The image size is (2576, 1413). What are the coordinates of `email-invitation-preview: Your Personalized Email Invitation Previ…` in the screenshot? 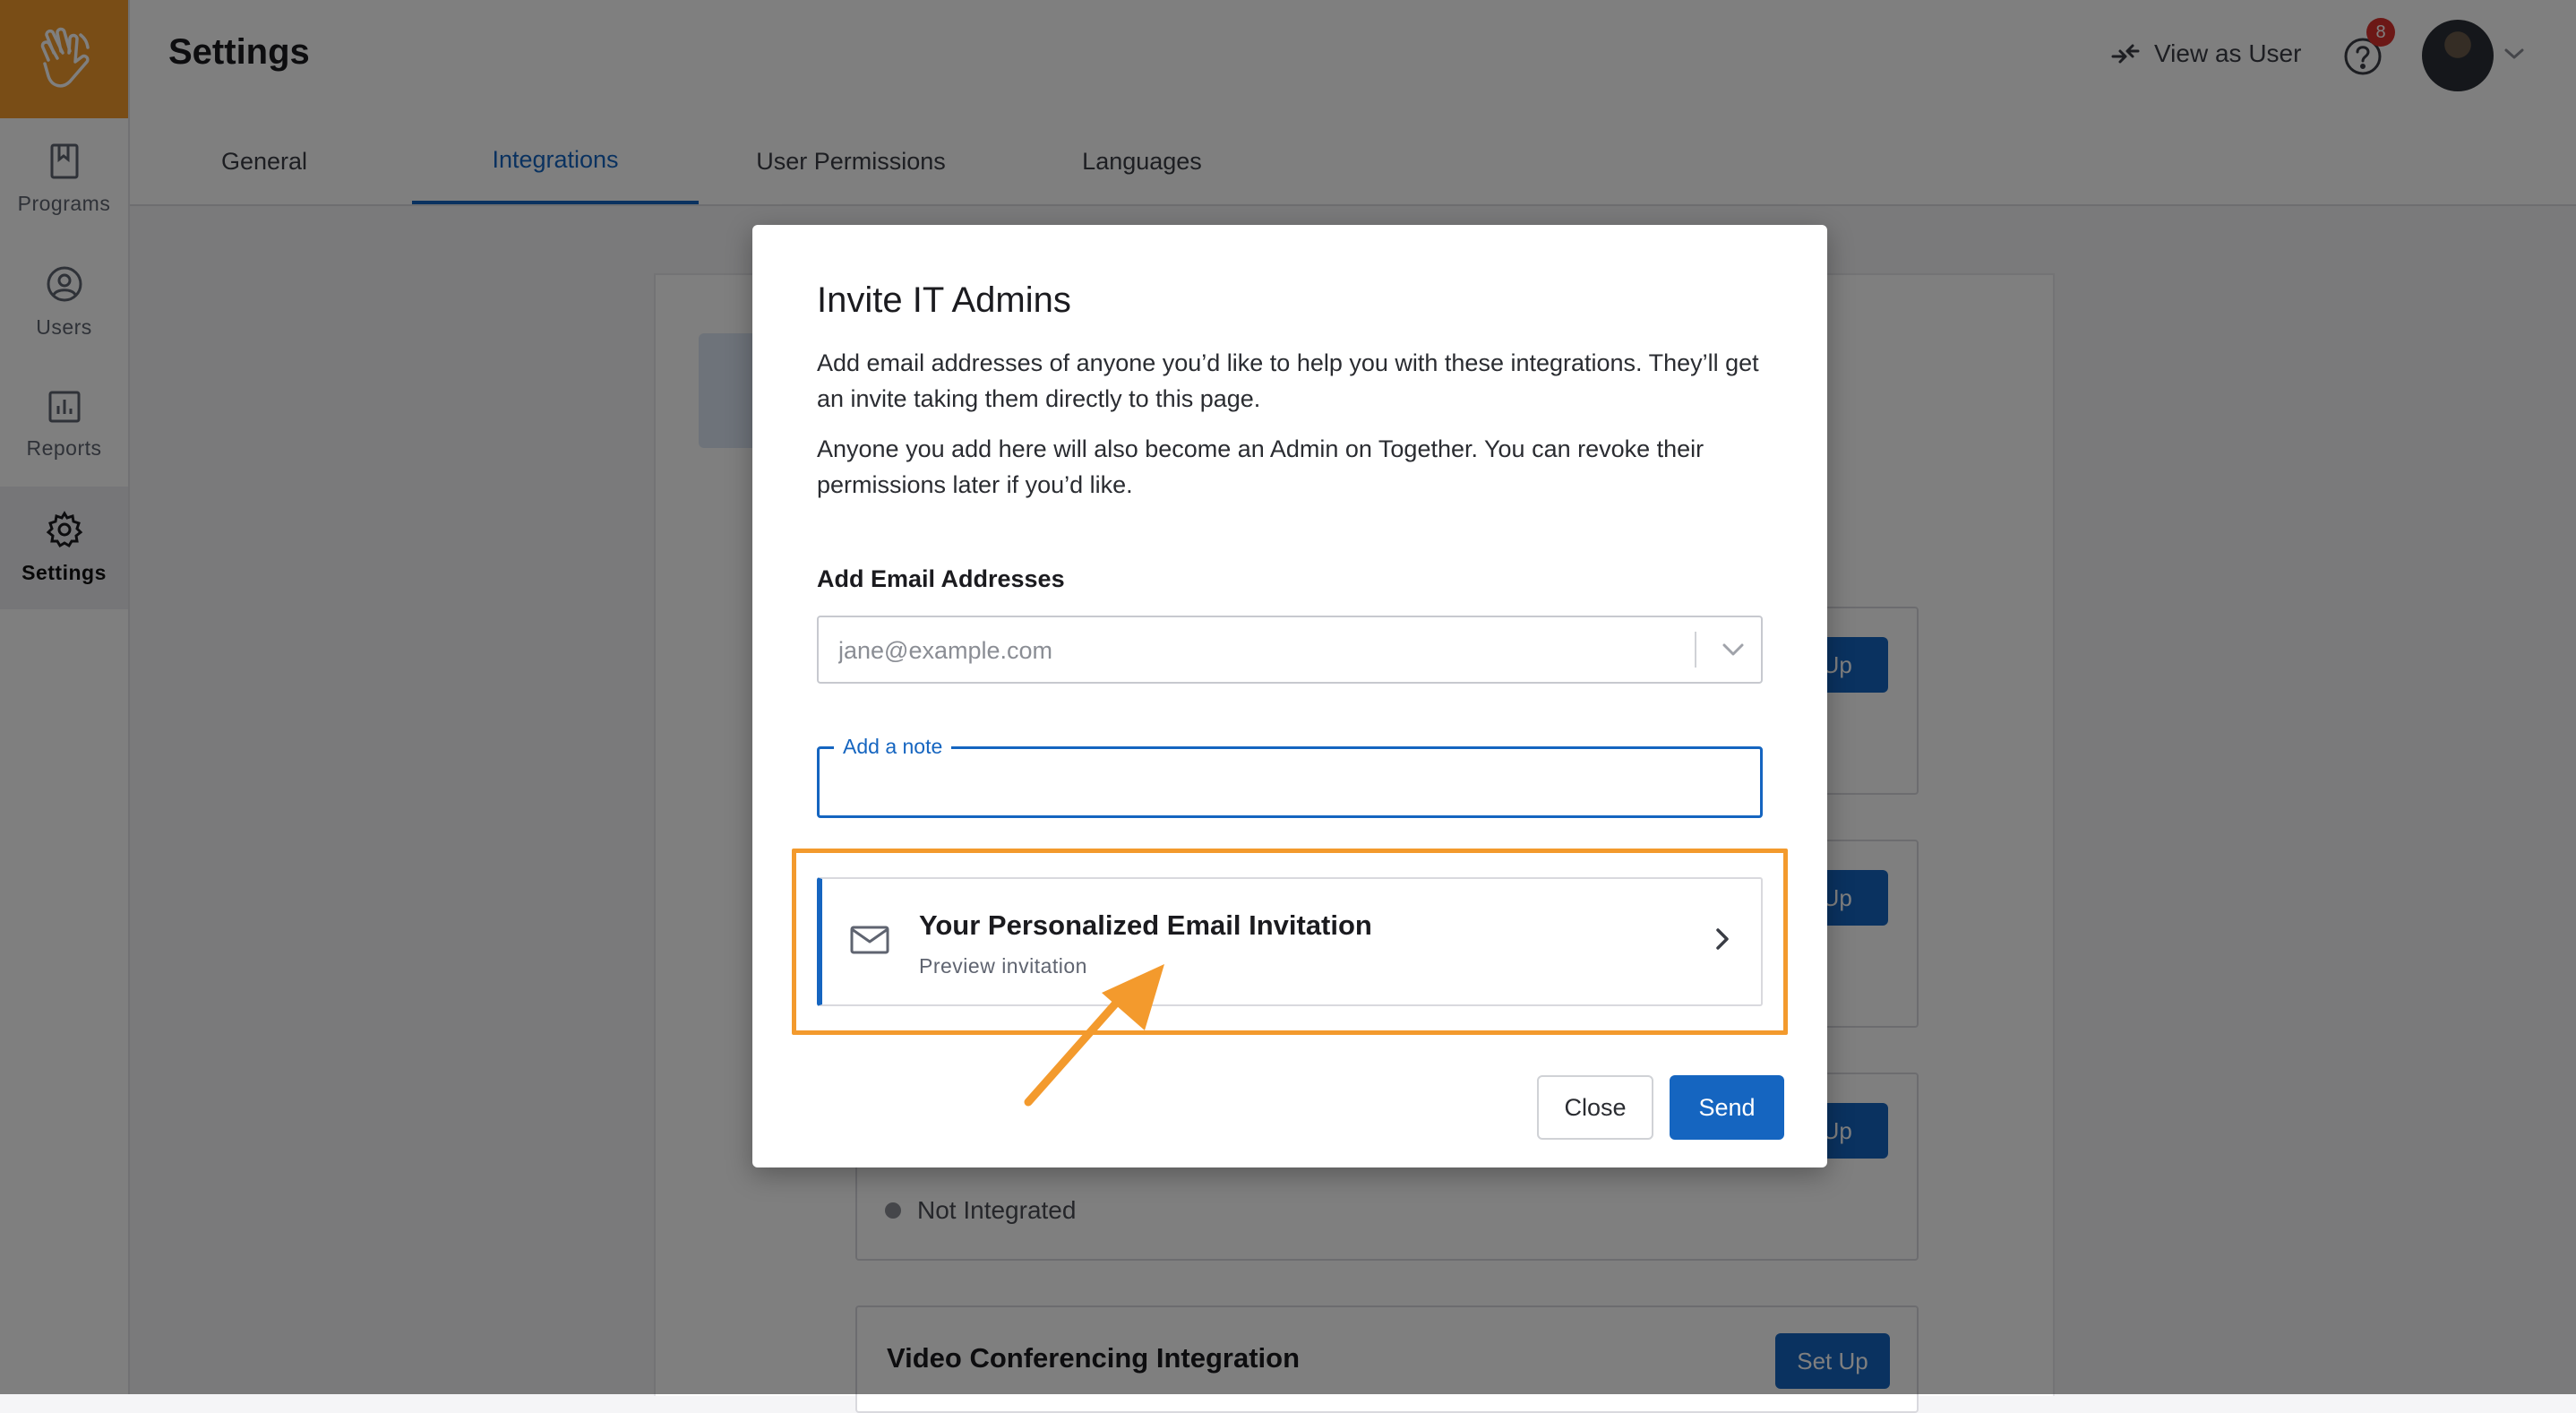 It's located at (1290, 941).